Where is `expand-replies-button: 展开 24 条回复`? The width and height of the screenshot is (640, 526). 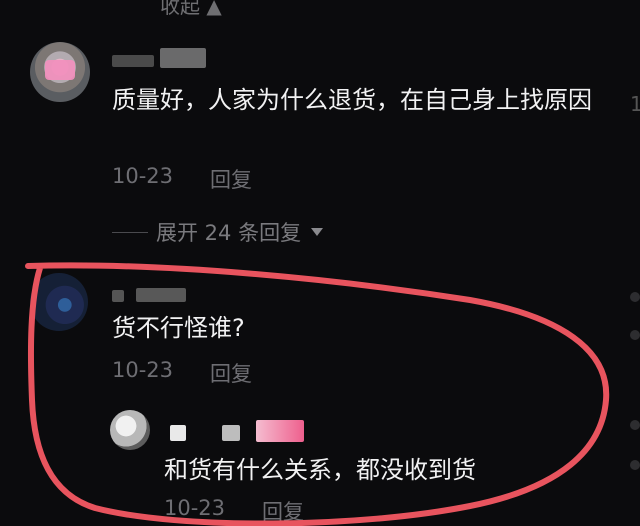 expand-replies-button: 展开 24 条回复 is located at coordinates (218, 232).